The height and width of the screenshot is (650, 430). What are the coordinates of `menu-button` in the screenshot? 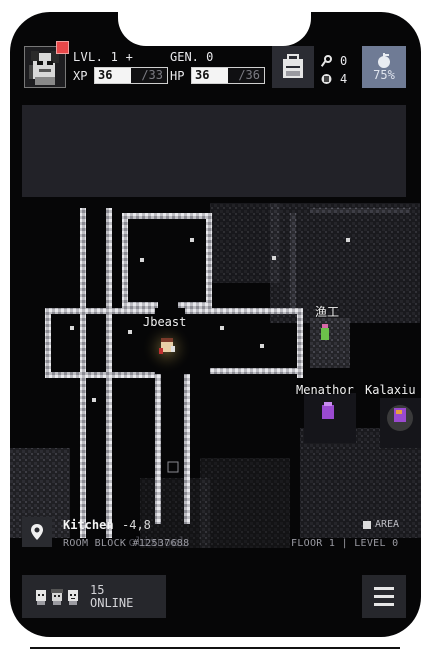 It's located at (384, 596).